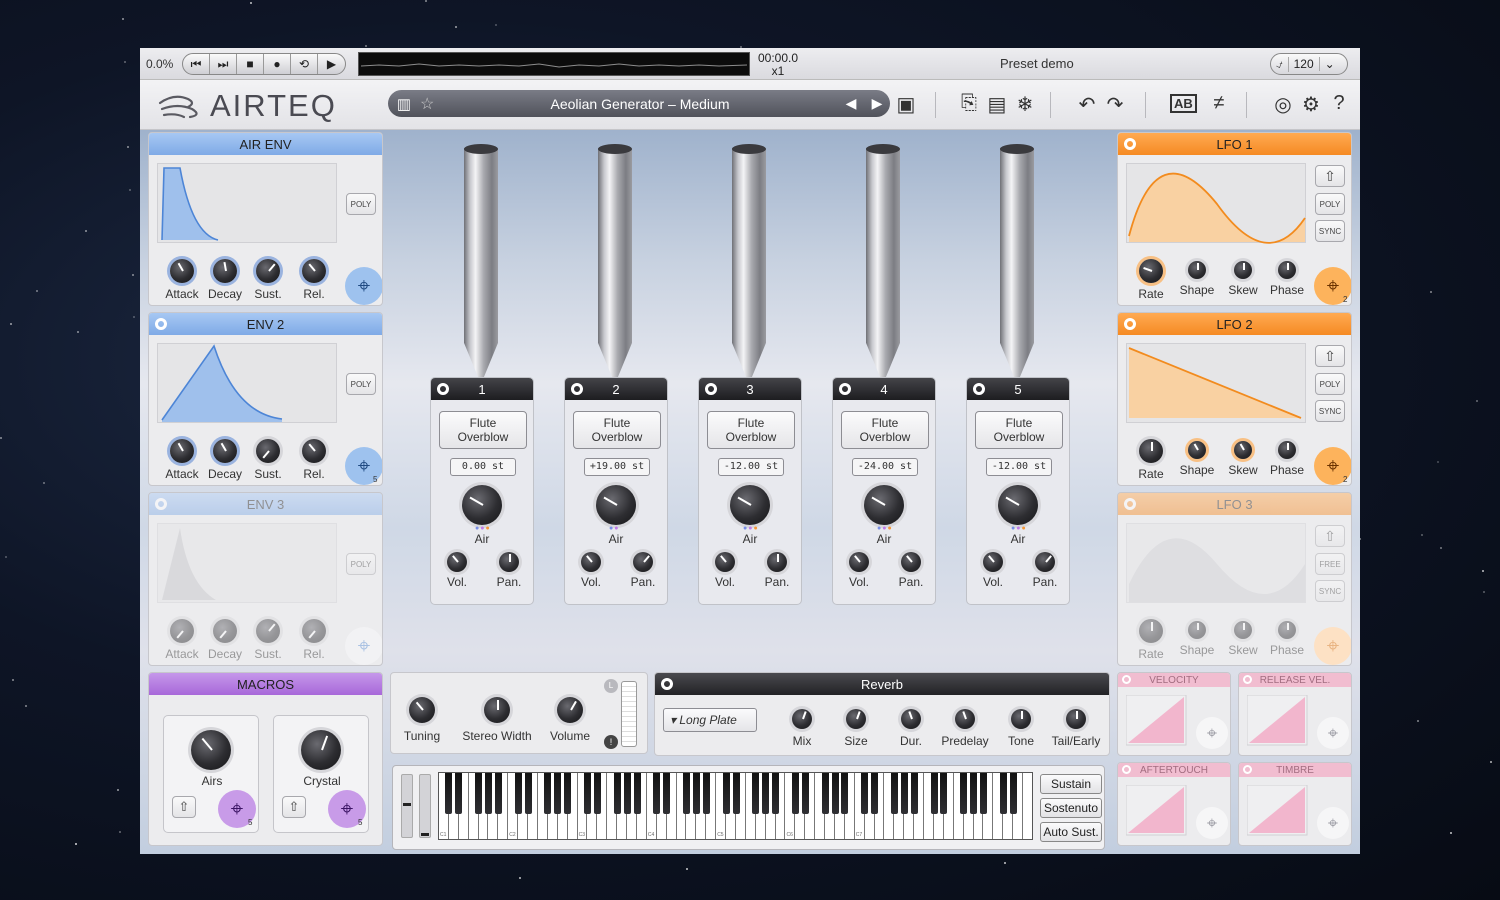 The width and height of the screenshot is (1500, 900). Describe the element at coordinates (617, 467) in the screenshot. I see `tune-field: +19.00 st` at that location.